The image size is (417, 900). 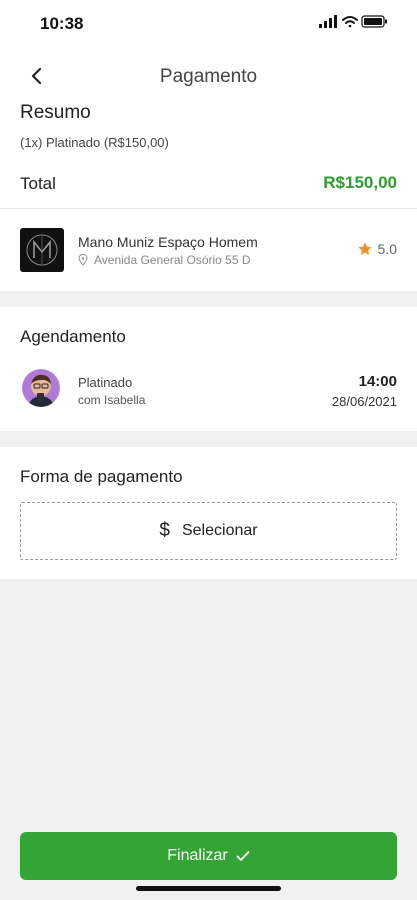 I want to click on rating-value: 5.0, so click(x=387, y=249).